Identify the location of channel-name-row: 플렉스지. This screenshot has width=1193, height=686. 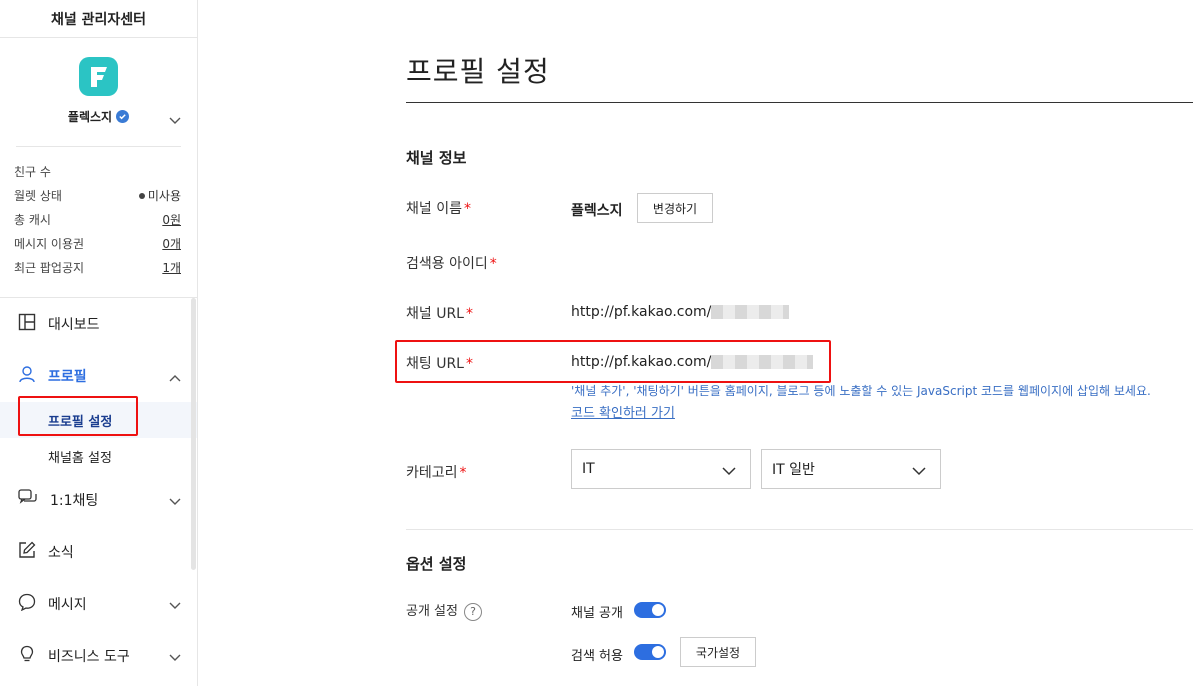
(98, 116).